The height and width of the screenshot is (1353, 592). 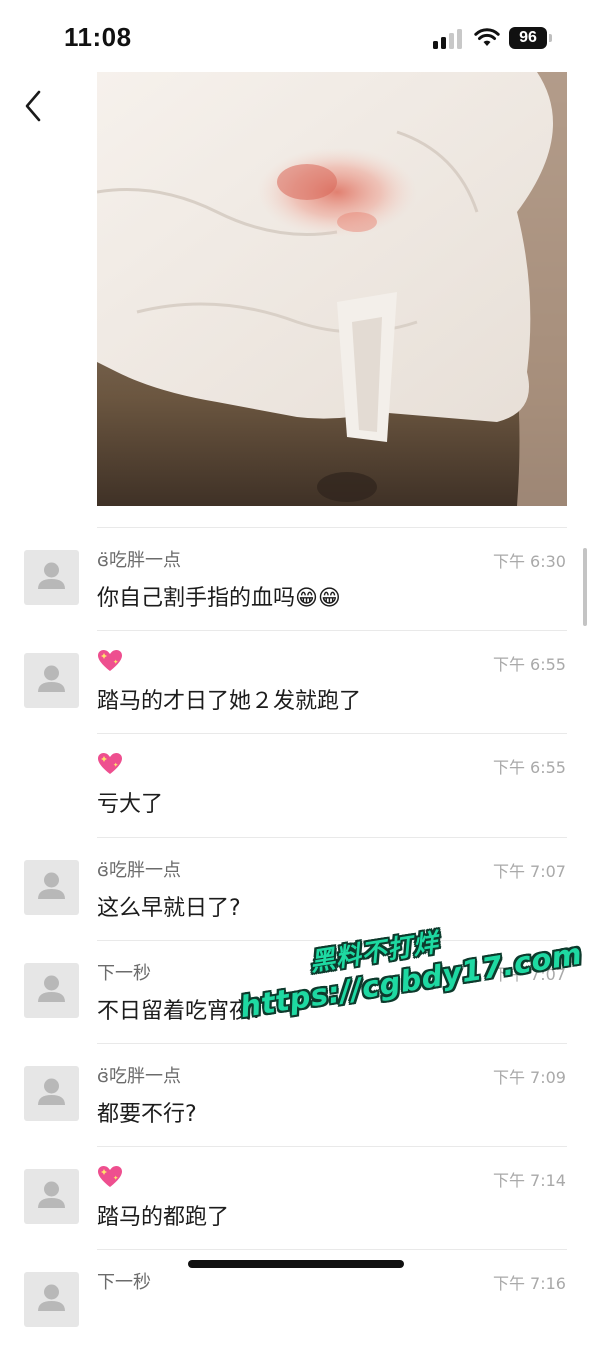 I want to click on comment-text: 这么早就日了?, so click(x=169, y=908).